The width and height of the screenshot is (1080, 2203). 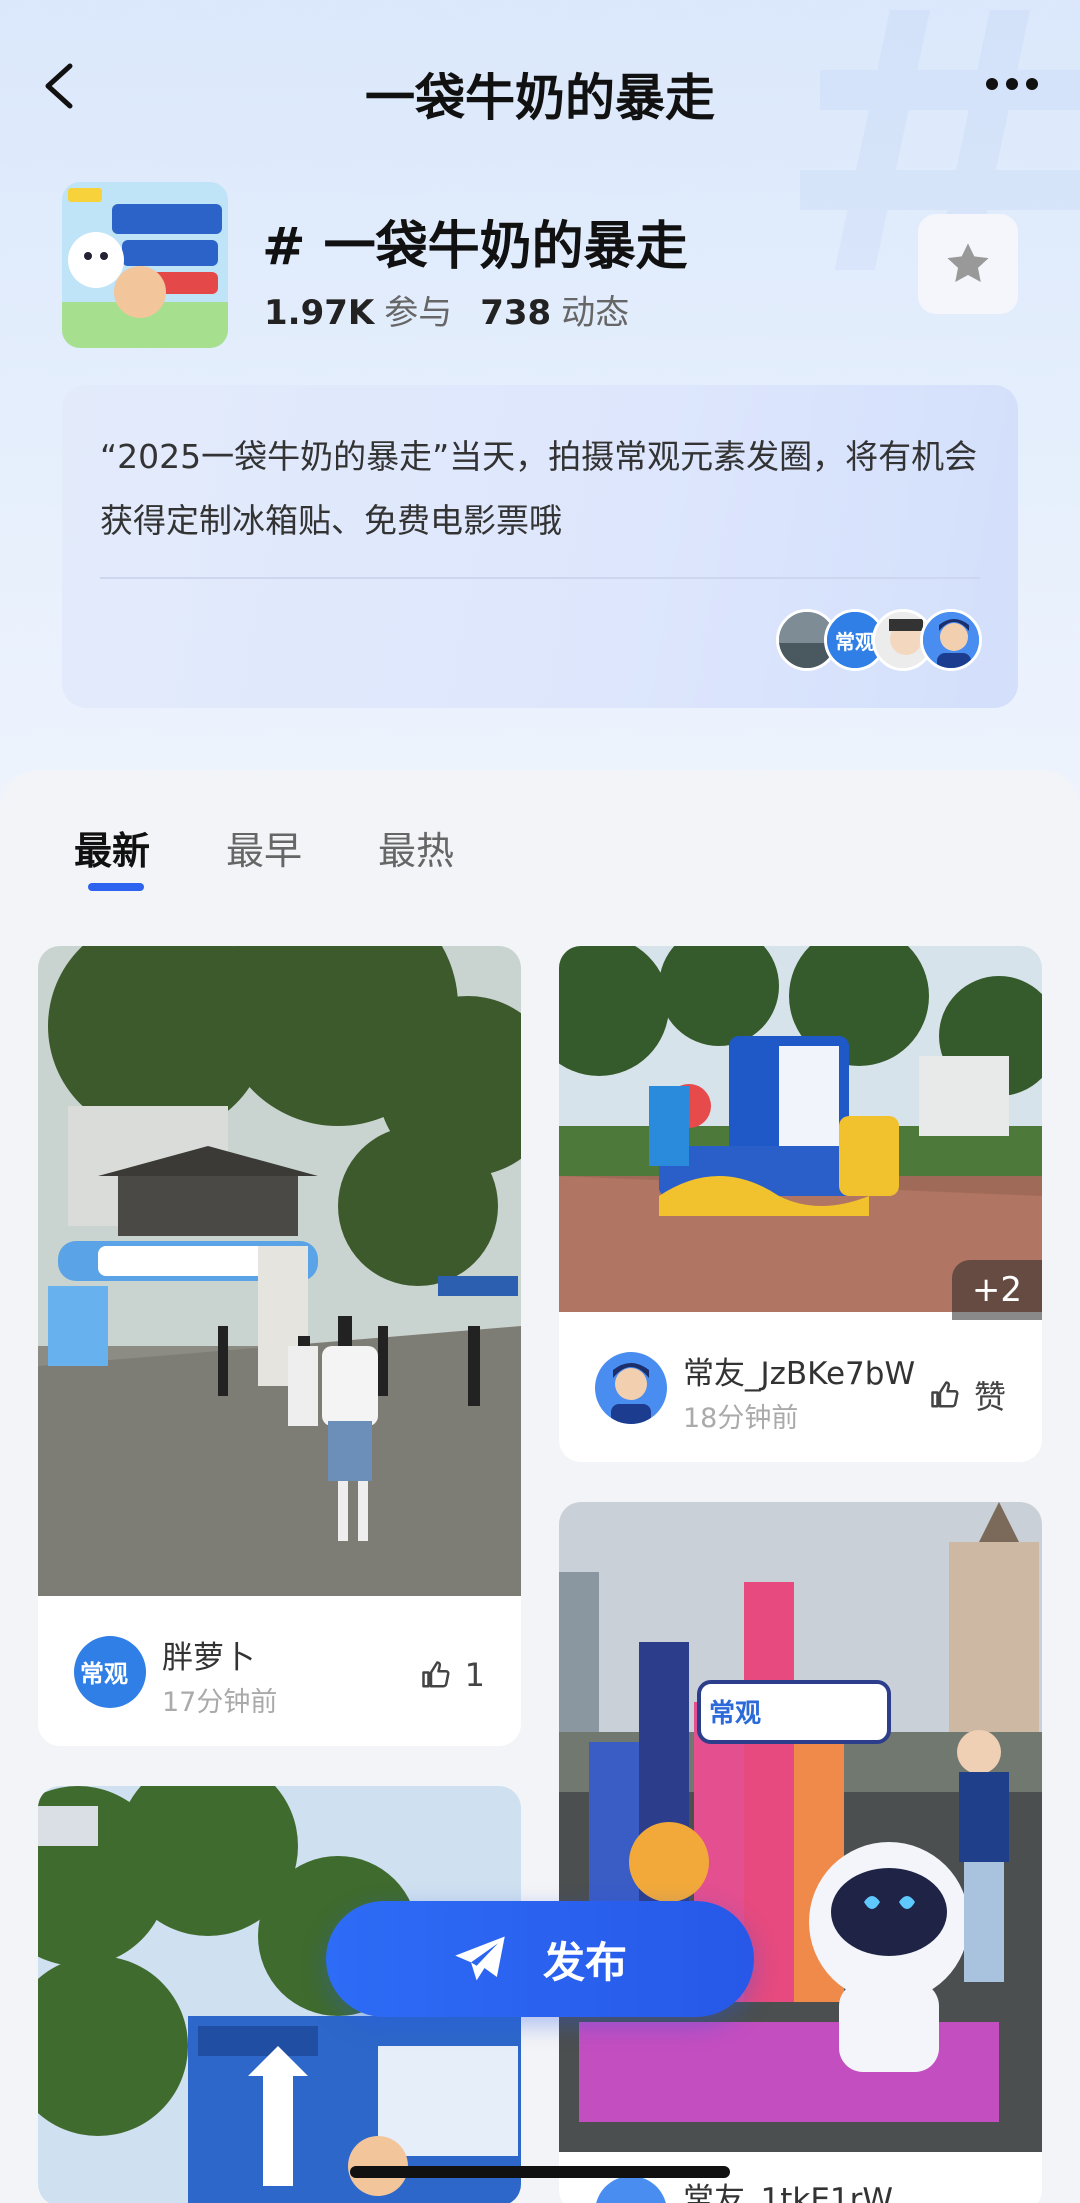 I want to click on post-card: +2 常友_JzBKe7bW 18分钟前 赞, so click(x=800, y=1204).